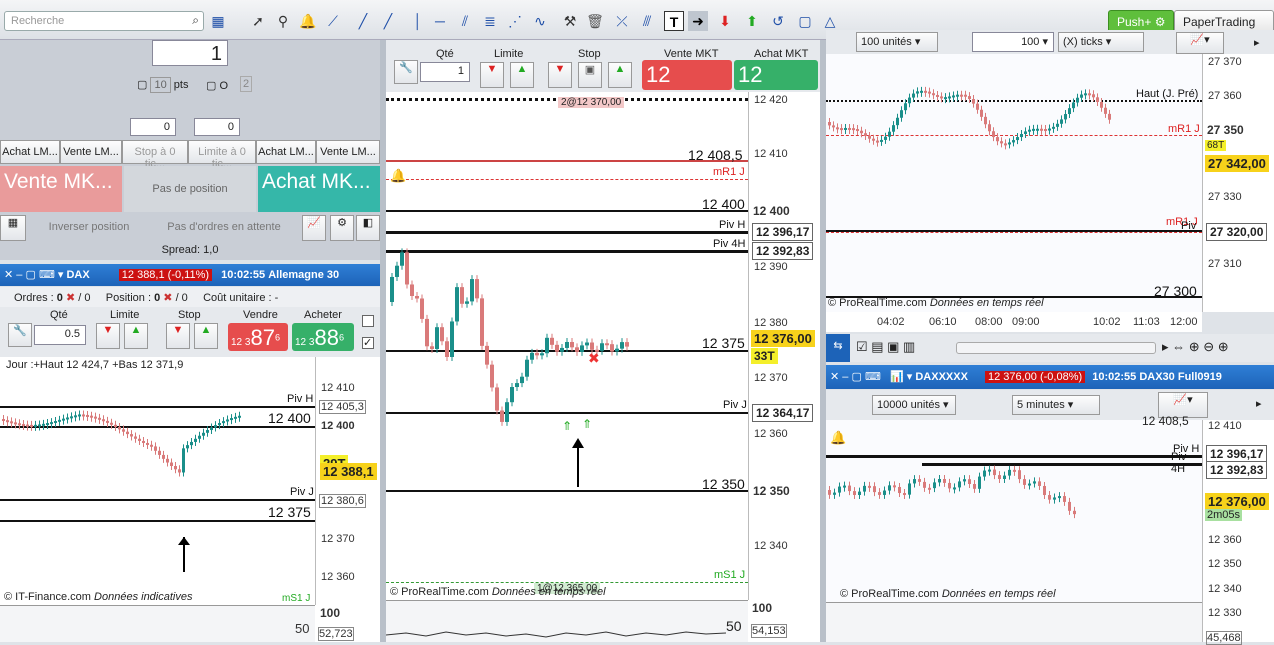 The height and width of the screenshot is (645, 1274). I want to click on toggle-icon: ◧, so click(368, 228).